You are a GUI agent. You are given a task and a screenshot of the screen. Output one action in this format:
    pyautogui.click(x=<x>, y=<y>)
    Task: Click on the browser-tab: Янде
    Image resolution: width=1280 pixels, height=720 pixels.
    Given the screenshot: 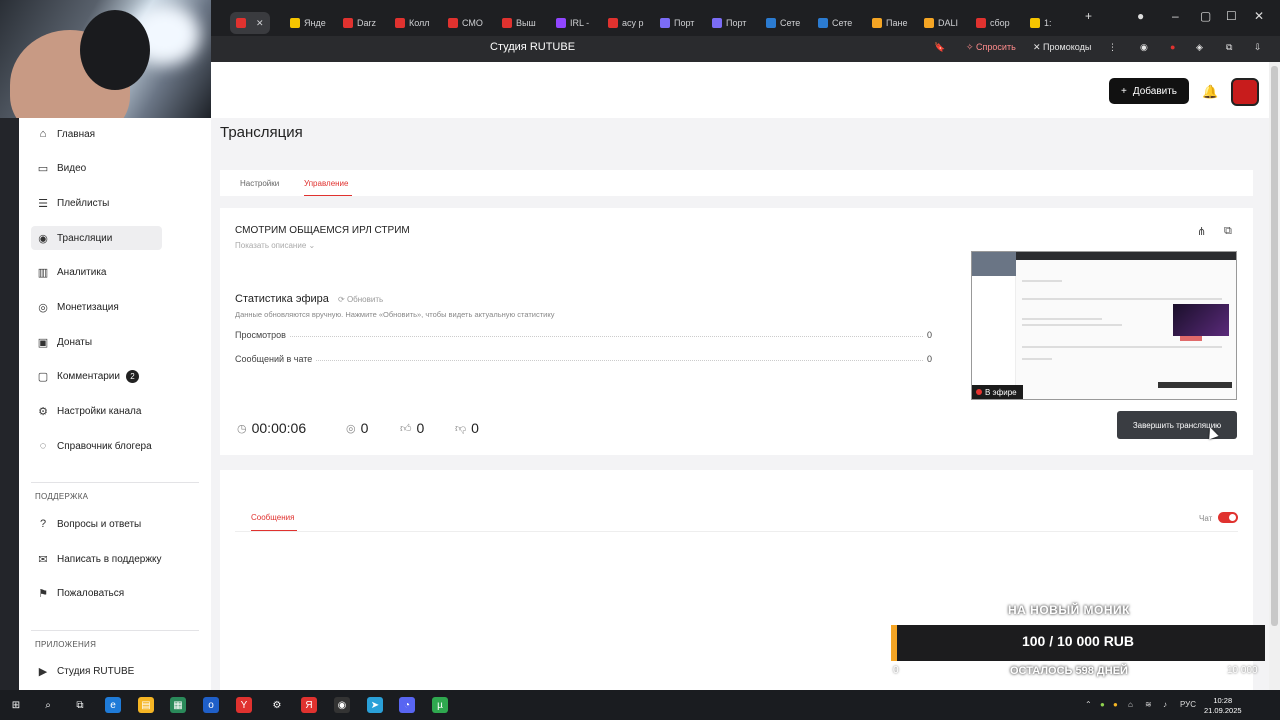 What is the action you would take?
    pyautogui.click(x=308, y=23)
    